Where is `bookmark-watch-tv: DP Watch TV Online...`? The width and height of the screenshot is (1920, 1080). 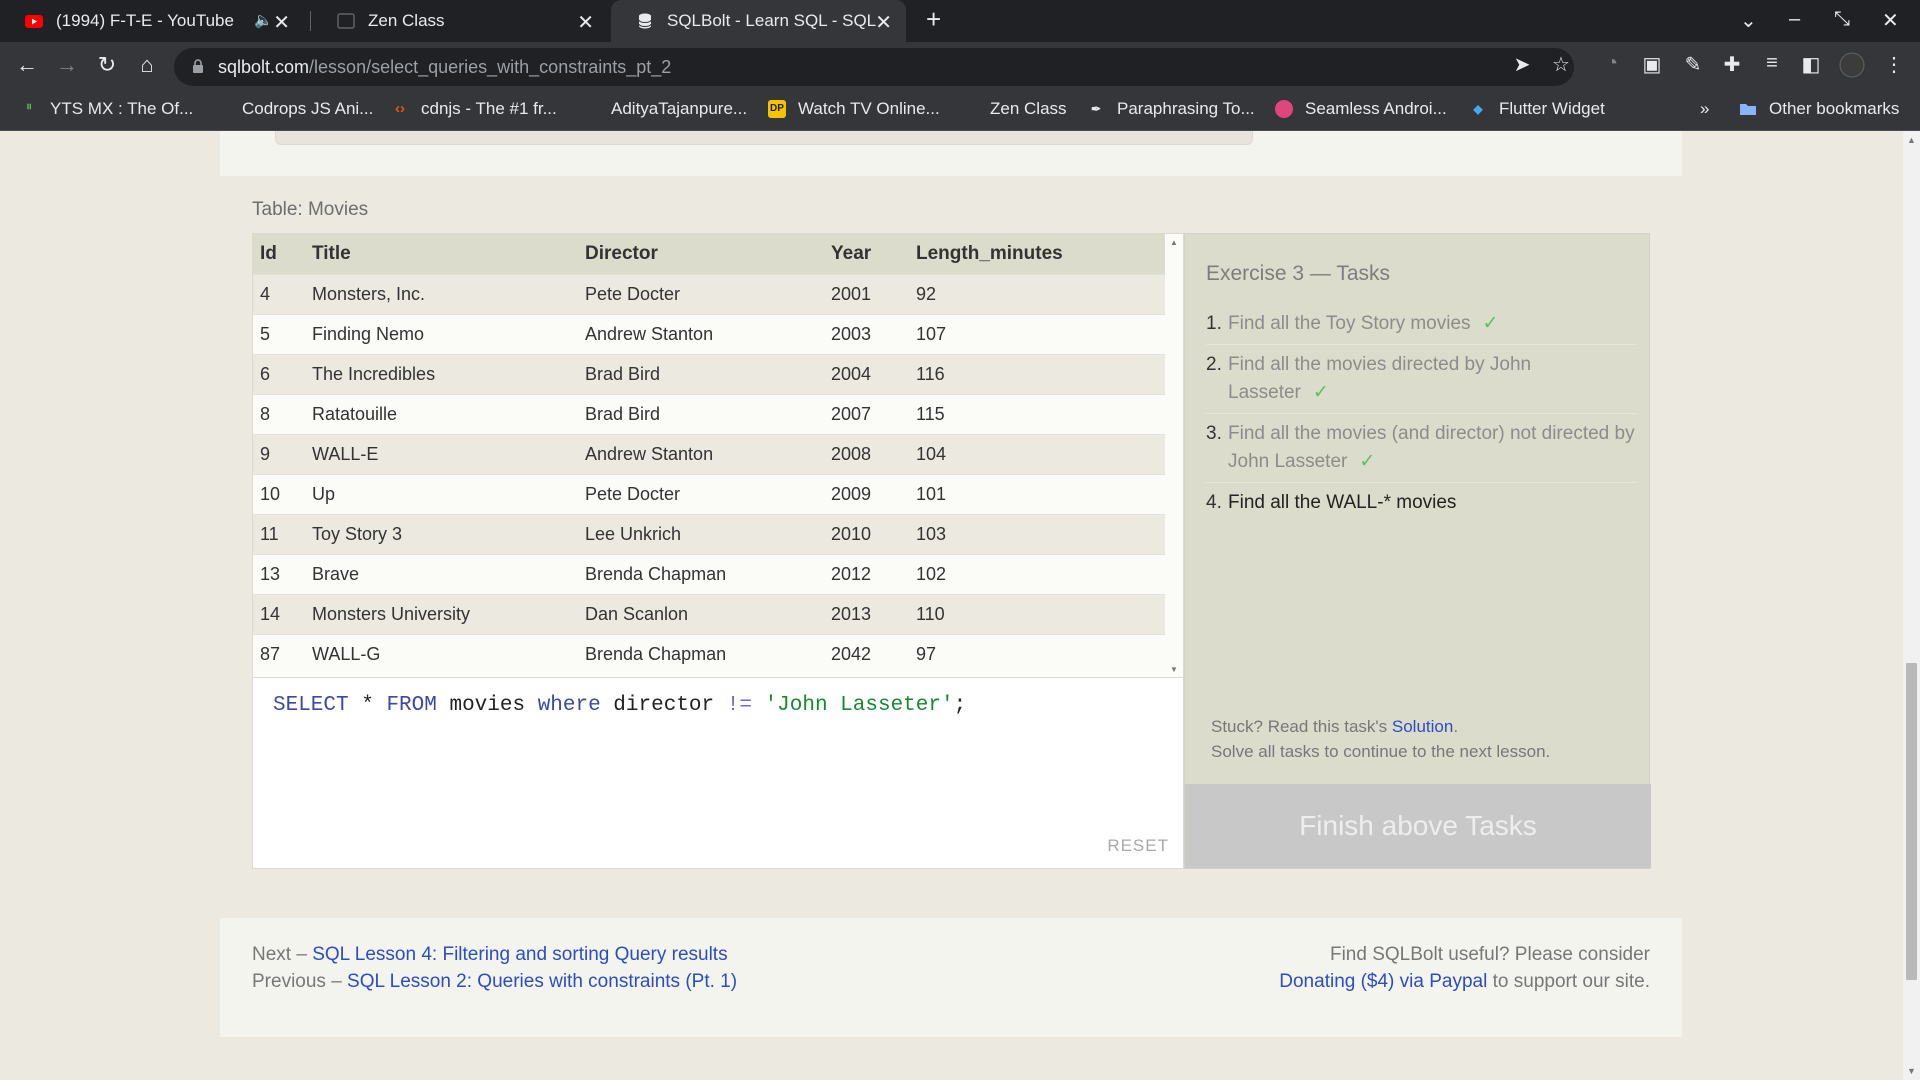
bookmark-watch-tv: DP Watch TV Online... is located at coordinates (854, 109).